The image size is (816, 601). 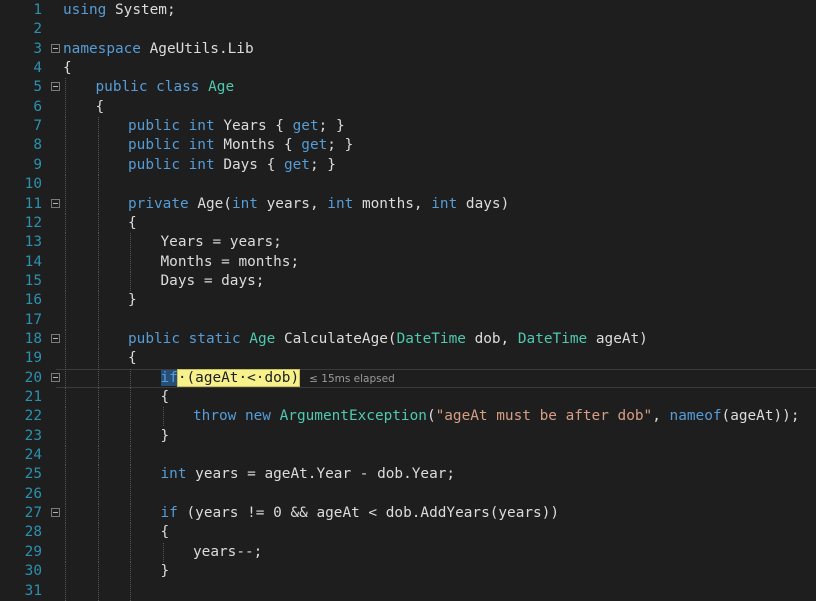 What do you see at coordinates (408, 88) in the screenshot?
I see `code-line: 5 public class Age` at bounding box center [408, 88].